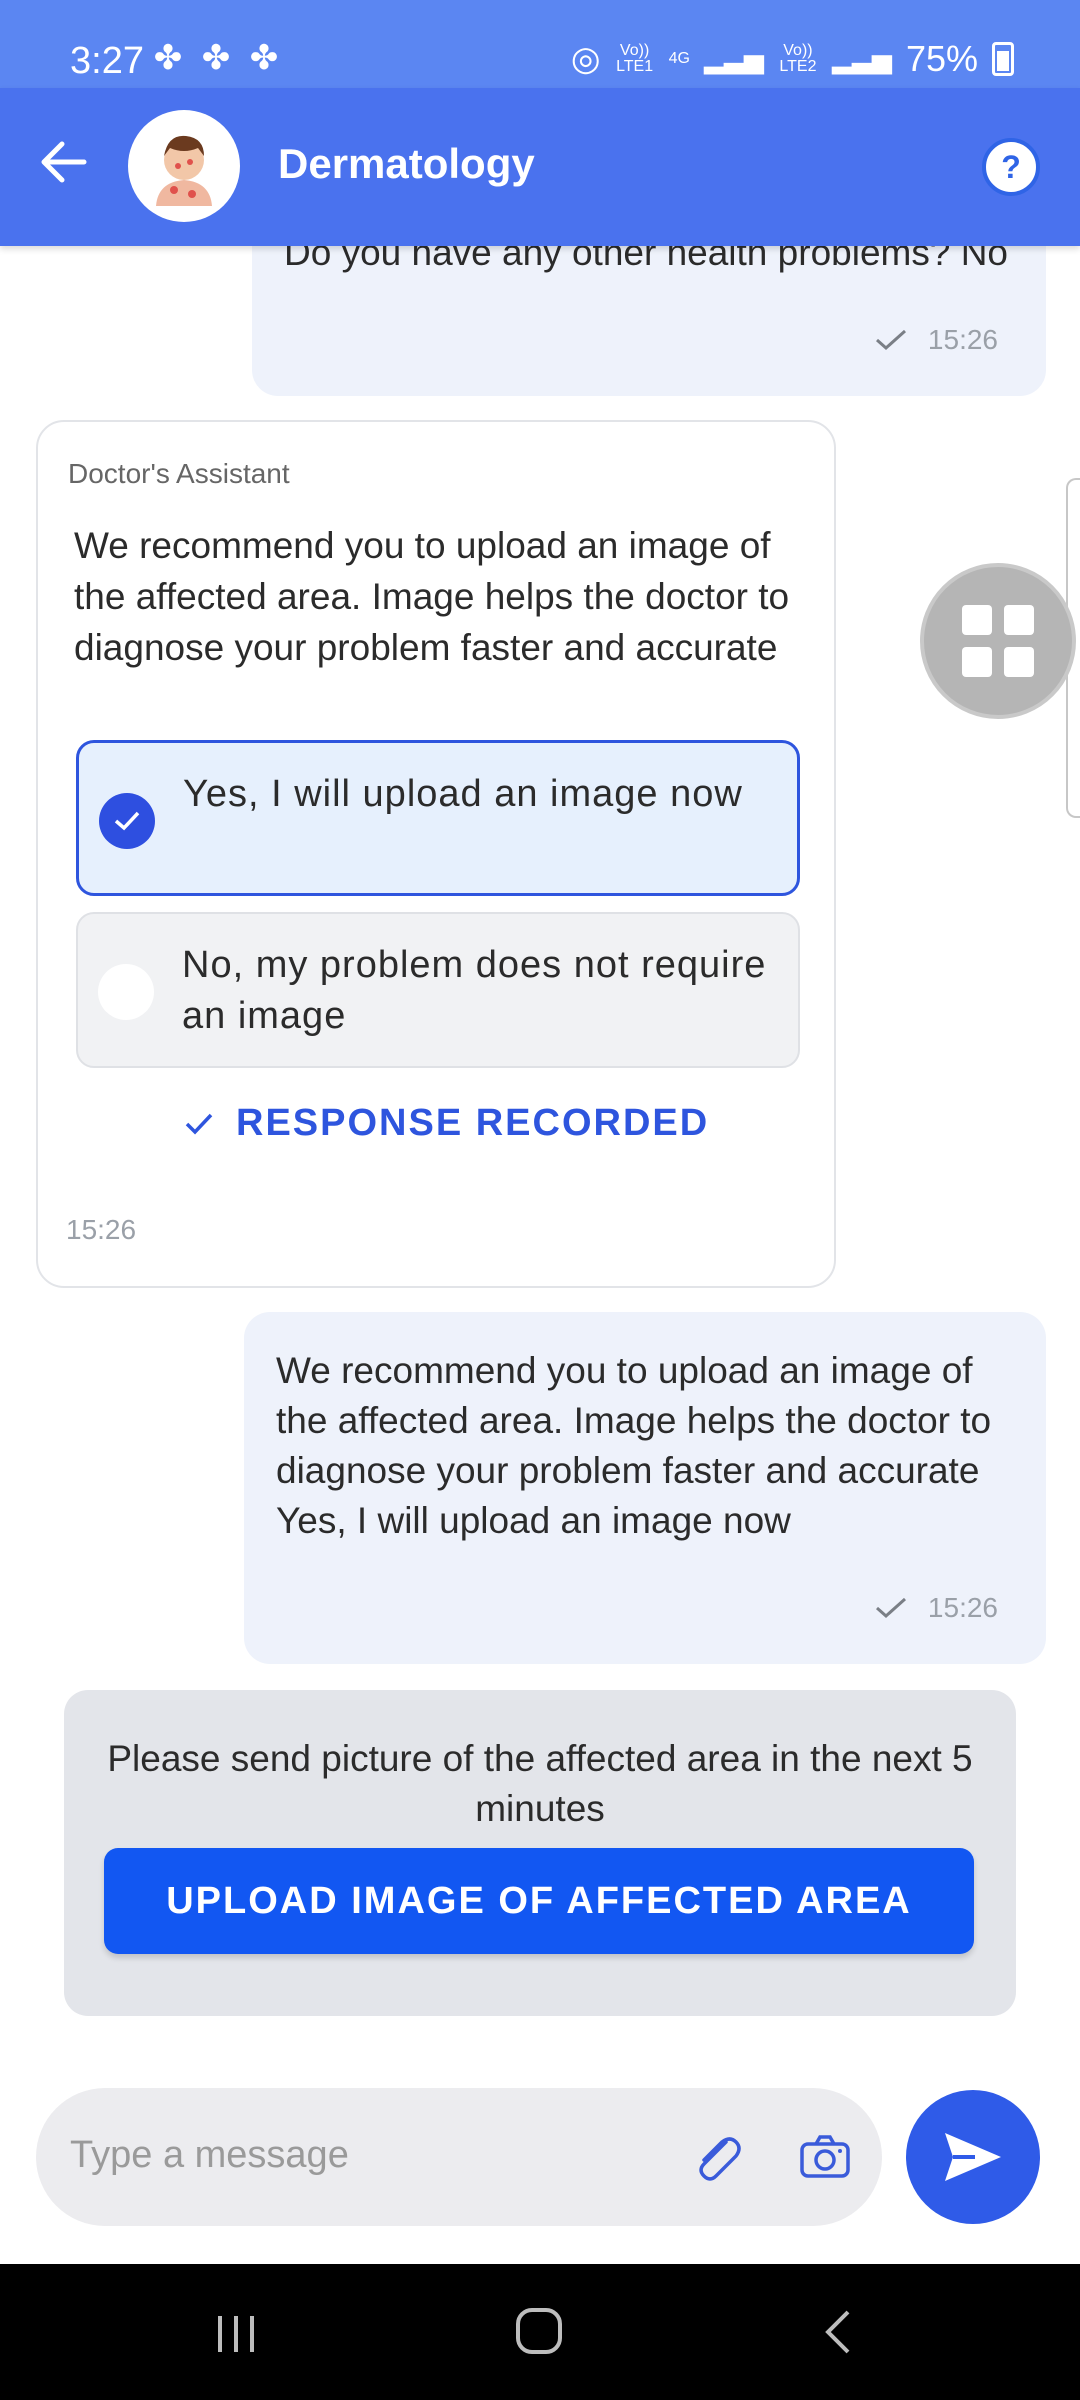 This screenshot has height=2400, width=1080. What do you see at coordinates (459, 2157) in the screenshot?
I see `message-input: Type a message` at bounding box center [459, 2157].